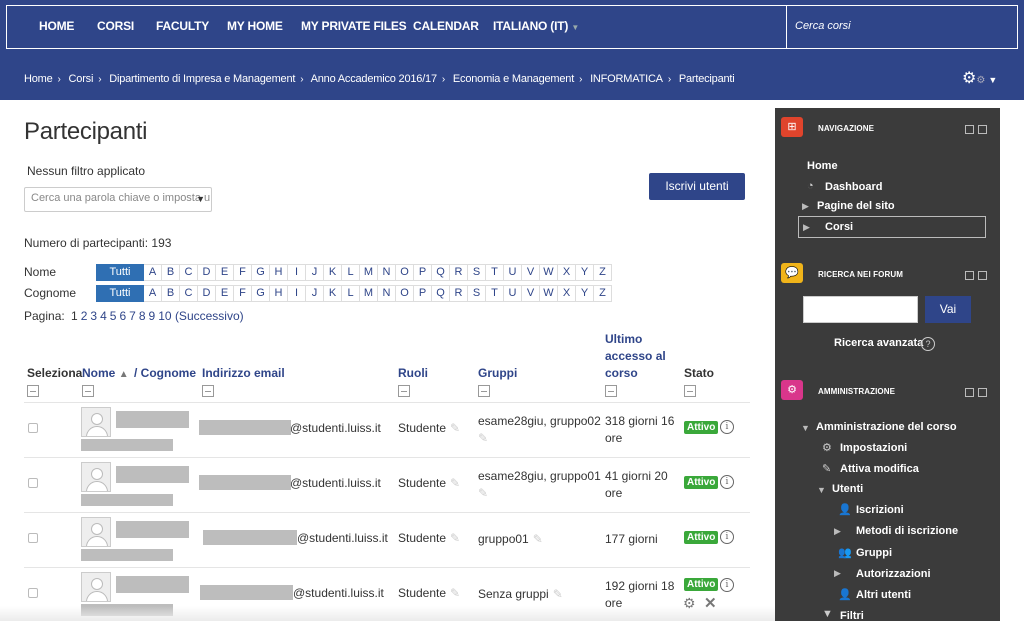 This screenshot has height=623, width=1024. What do you see at coordinates (103, 316) in the screenshot?
I see `pagination-page: 4` at bounding box center [103, 316].